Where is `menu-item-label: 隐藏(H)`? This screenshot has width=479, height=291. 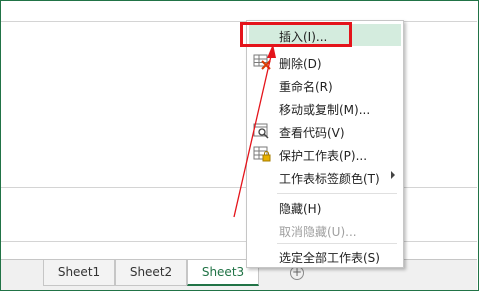
menu-item-label: 隐藏(H) is located at coordinates (300, 209).